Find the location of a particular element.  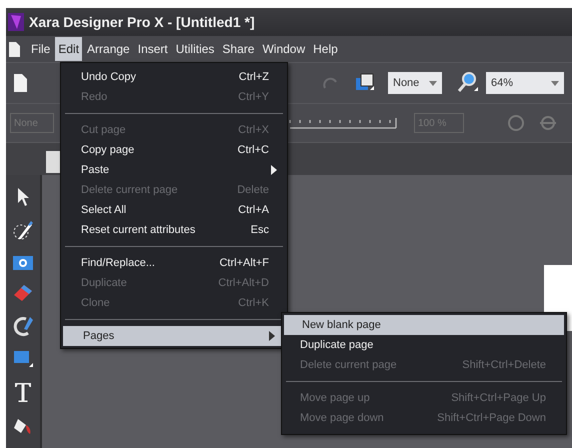

shortcut-label: Ctrl+Y is located at coordinates (253, 97).